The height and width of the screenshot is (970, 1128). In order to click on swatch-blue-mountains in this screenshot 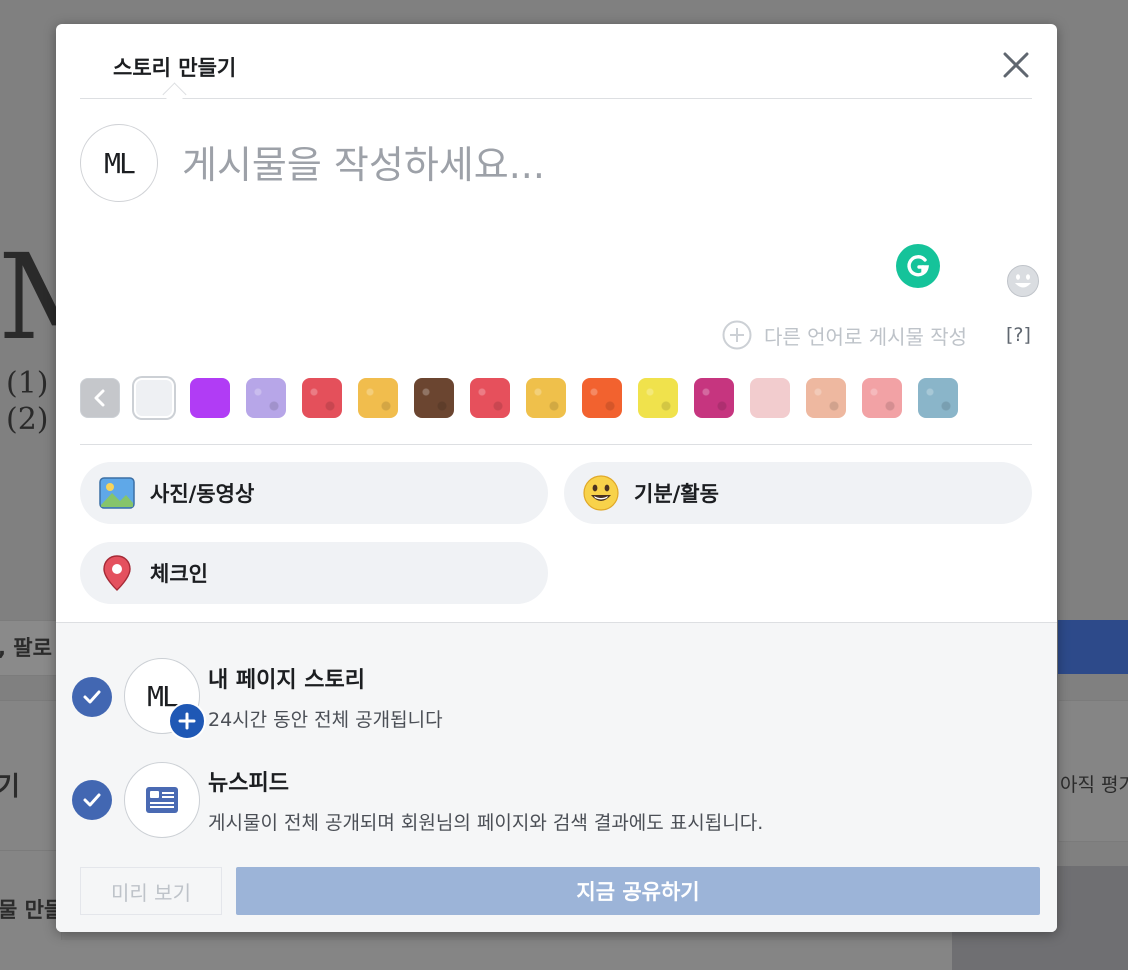, I will do `click(938, 398)`.